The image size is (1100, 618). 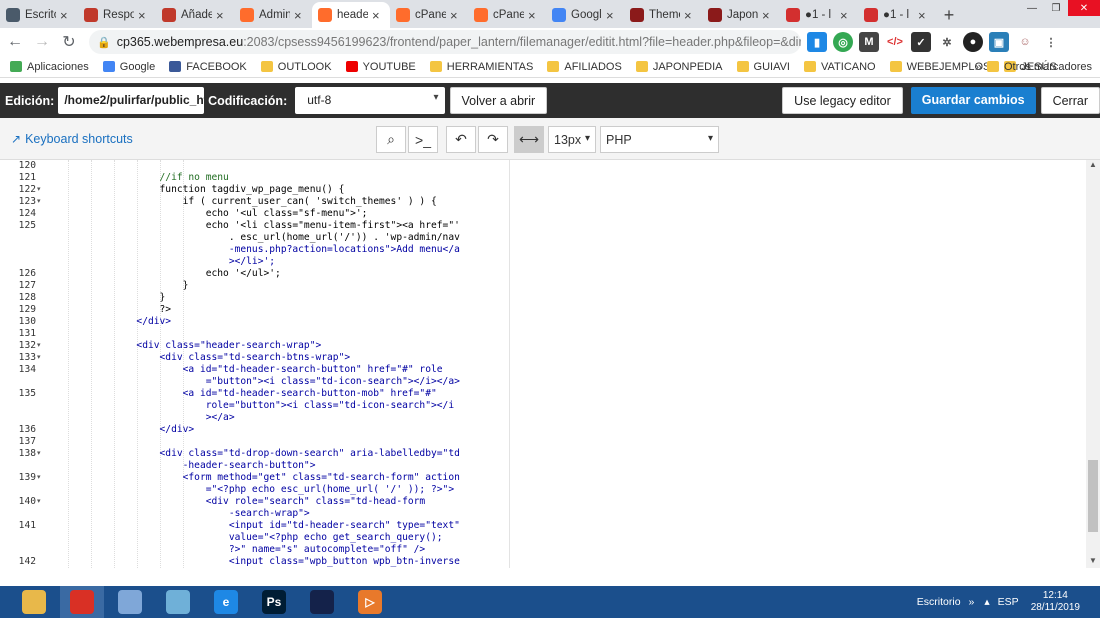 What do you see at coordinates (391, 139) in the screenshot?
I see `search-icon: ⌕` at bounding box center [391, 139].